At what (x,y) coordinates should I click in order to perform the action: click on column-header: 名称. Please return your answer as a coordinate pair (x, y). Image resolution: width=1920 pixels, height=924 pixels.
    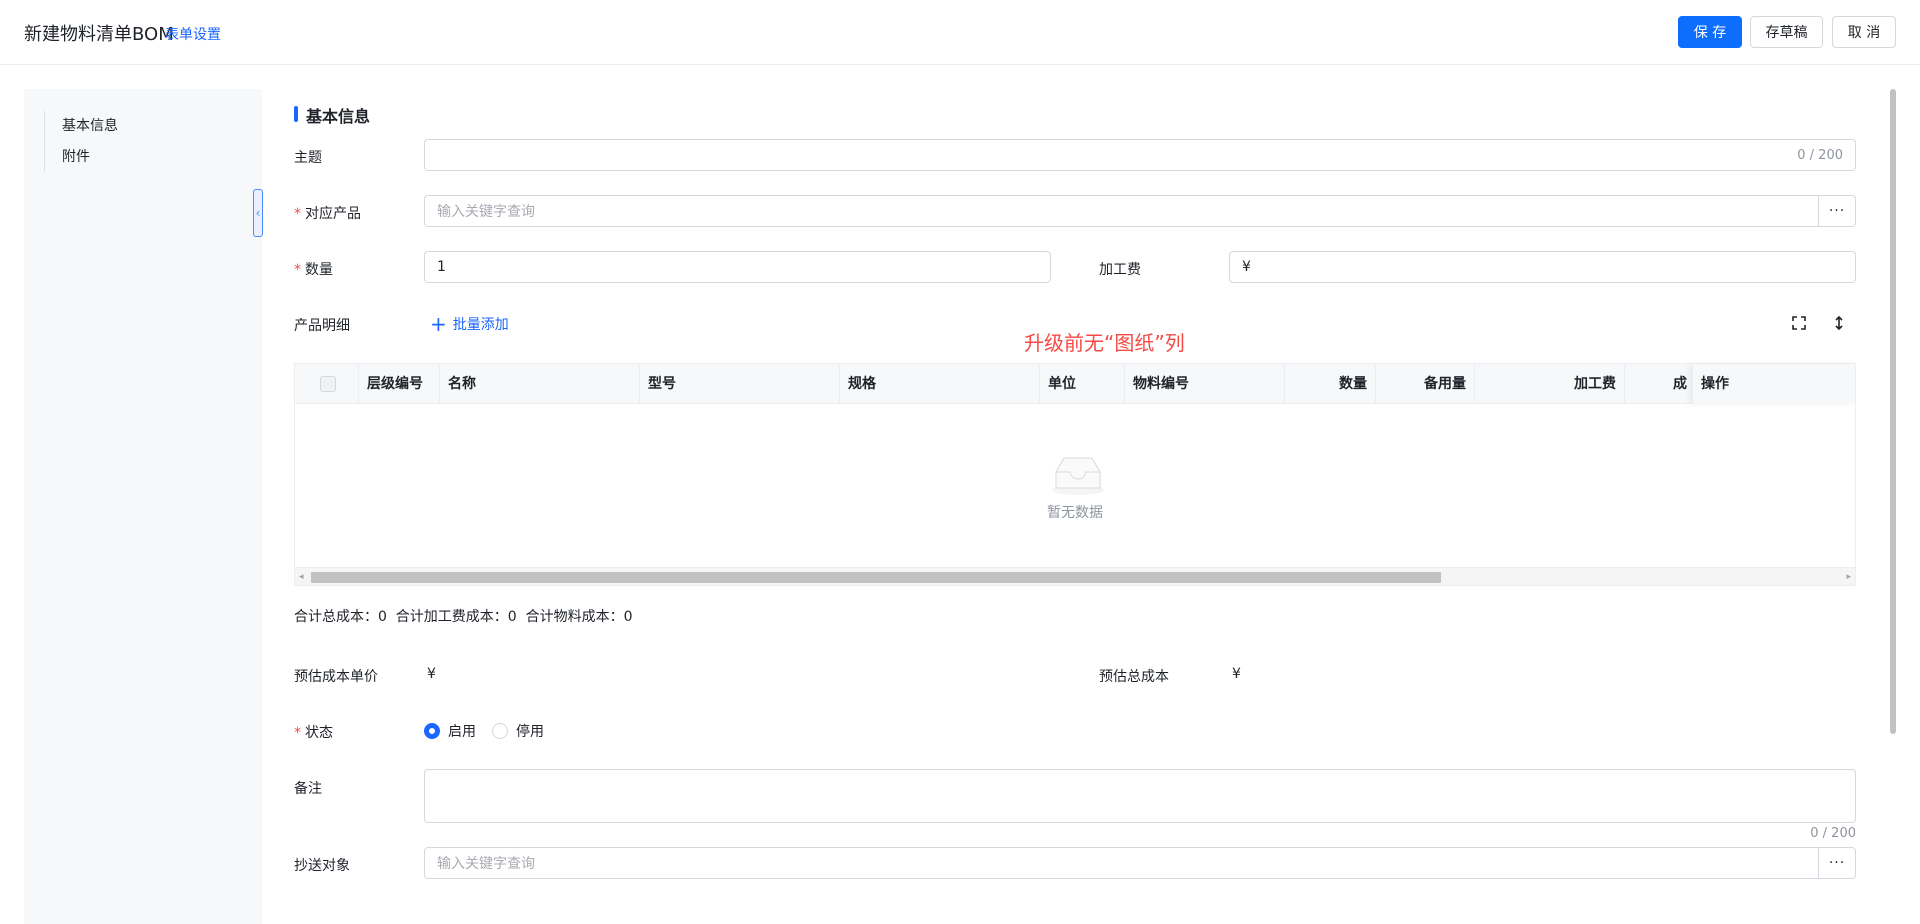
    Looking at the image, I should click on (540, 384).